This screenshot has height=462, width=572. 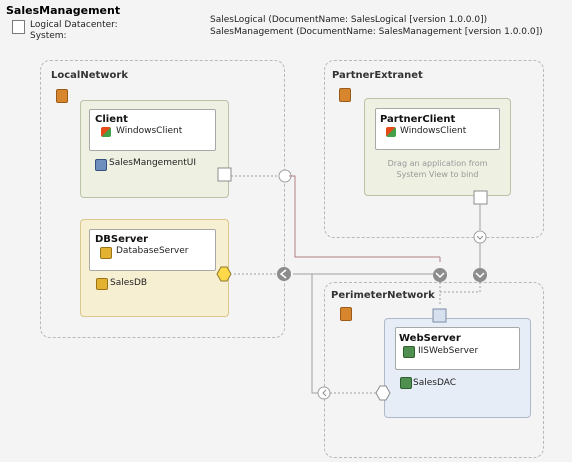 What do you see at coordinates (480, 197) in the screenshot?
I see `partnerclient-endpoint` at bounding box center [480, 197].